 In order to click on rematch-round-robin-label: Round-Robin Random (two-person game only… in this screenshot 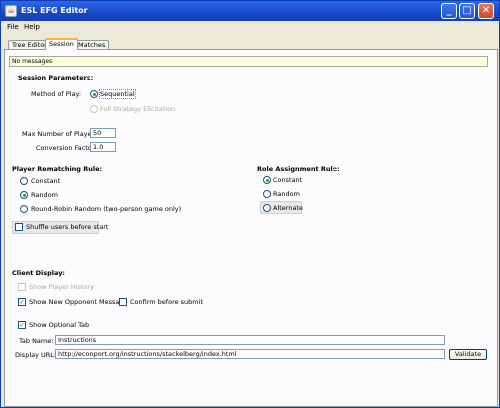, I will do `click(106, 209)`.